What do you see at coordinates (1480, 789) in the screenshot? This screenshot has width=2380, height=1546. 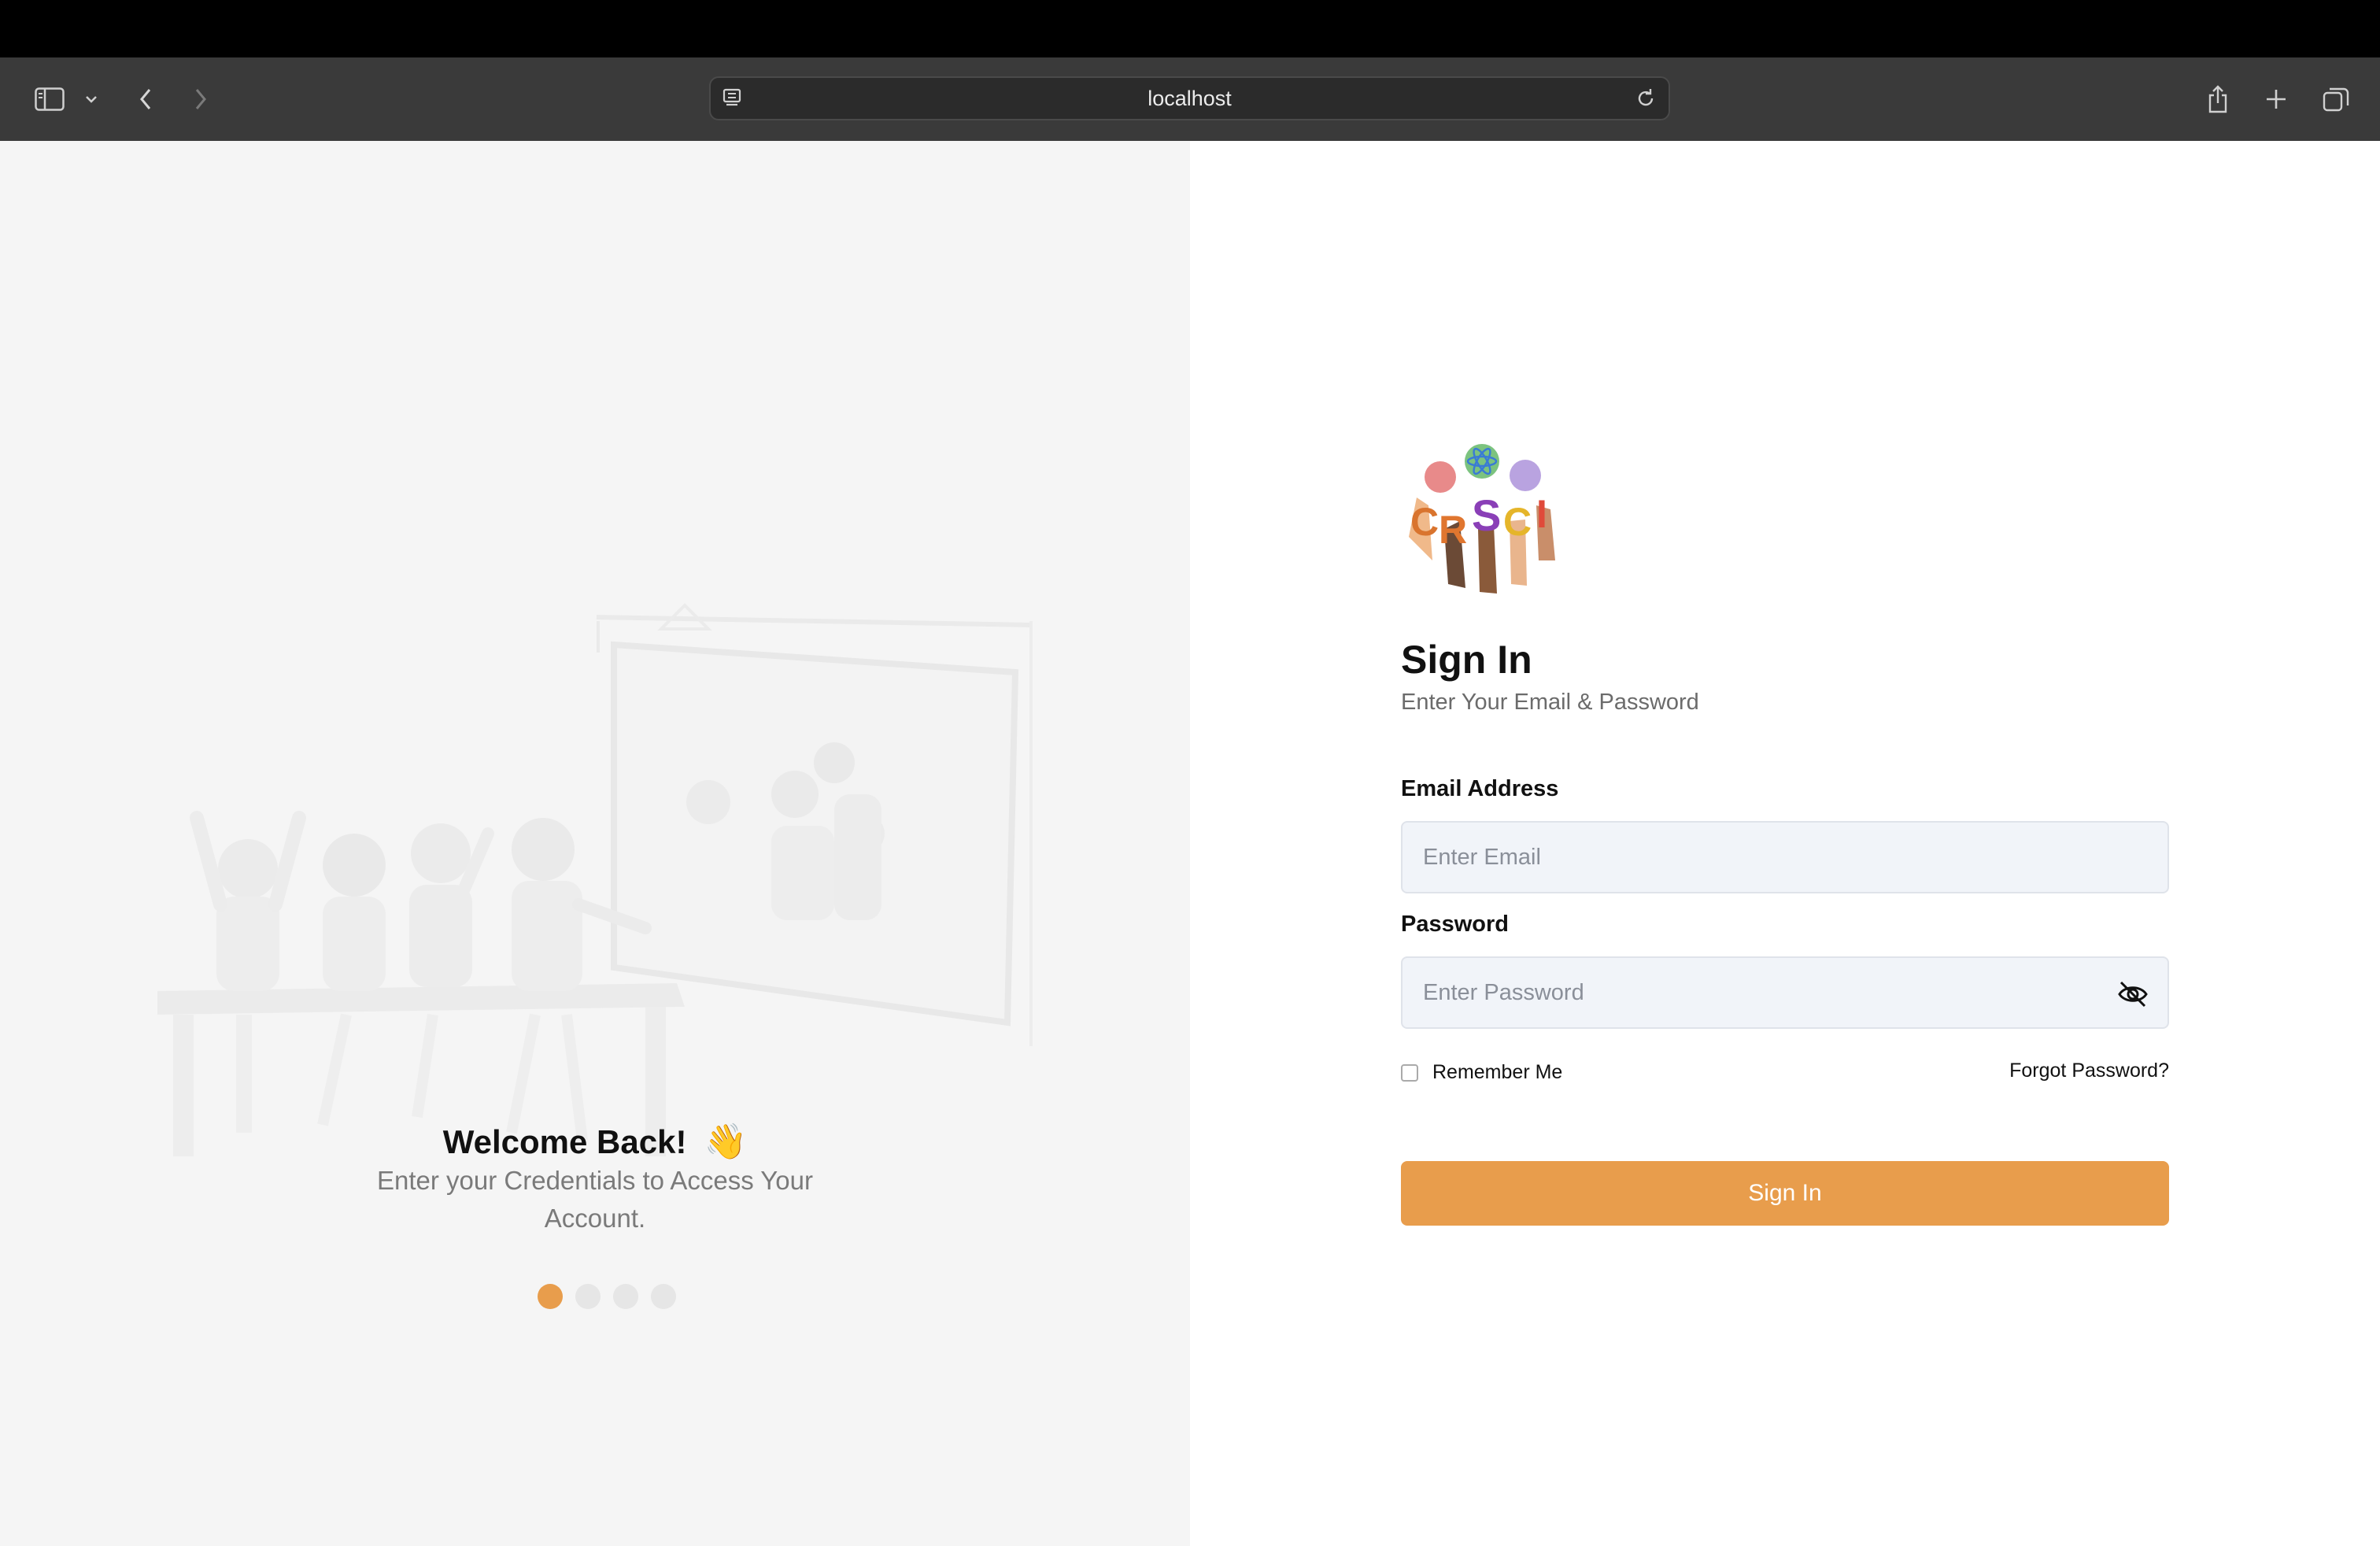 I see `email-label: Email Address` at bounding box center [1480, 789].